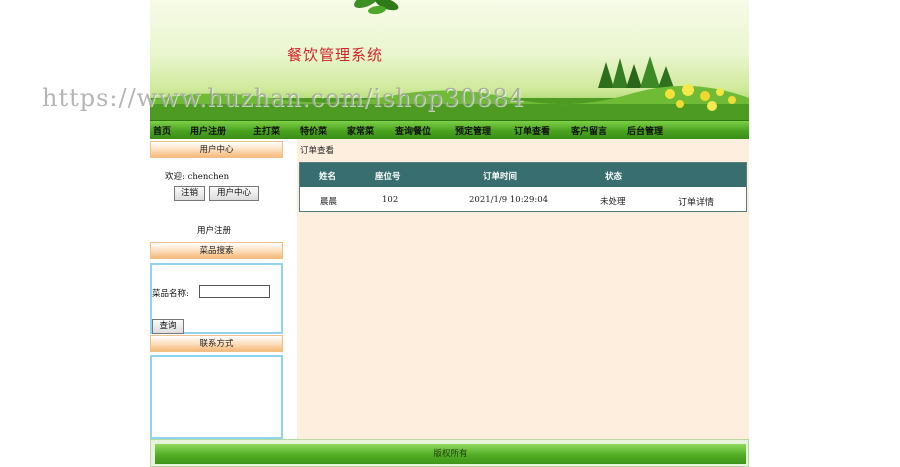  I want to click on dish-search-panel: 菜品名称: 查询, so click(216, 298).